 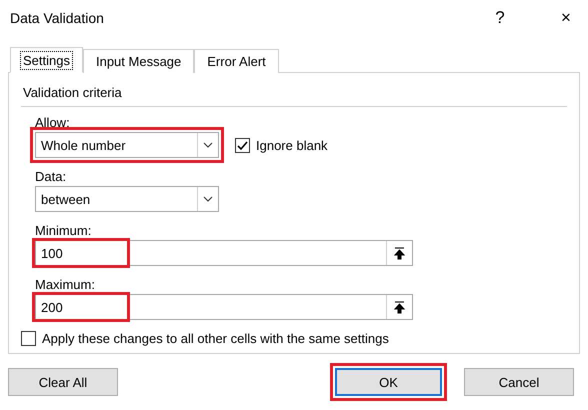 What do you see at coordinates (46, 60) in the screenshot?
I see `tab: Settings` at bounding box center [46, 60].